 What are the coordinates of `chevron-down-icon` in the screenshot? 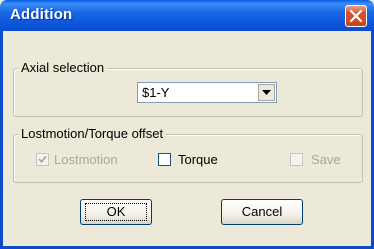 It's located at (266, 92).